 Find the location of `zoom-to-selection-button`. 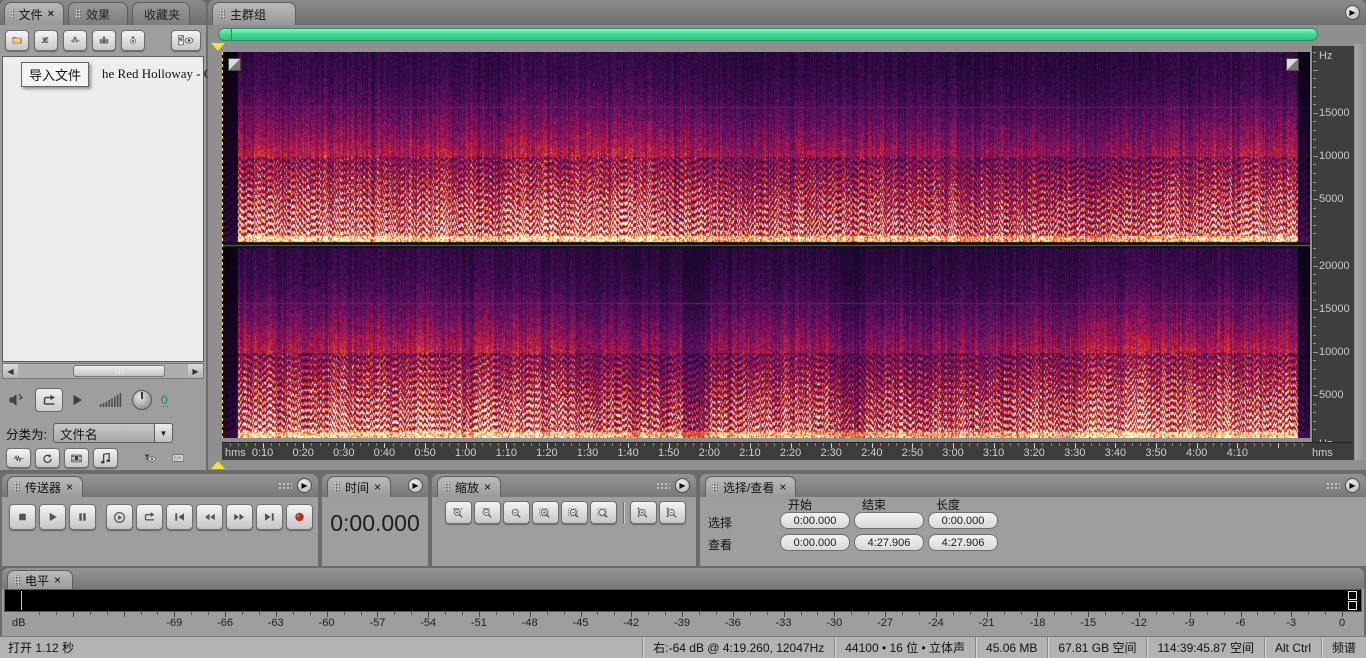

zoom-to-selection-button is located at coordinates (545, 512).